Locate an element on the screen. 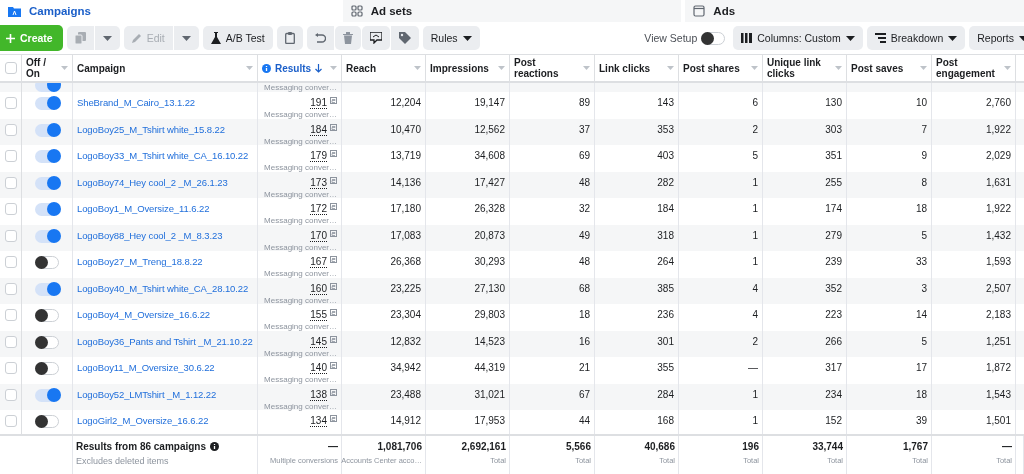  campaign-link: LogoBoy36_Pants and Tshirt _M_21.10.22 is located at coordinates (165, 341).